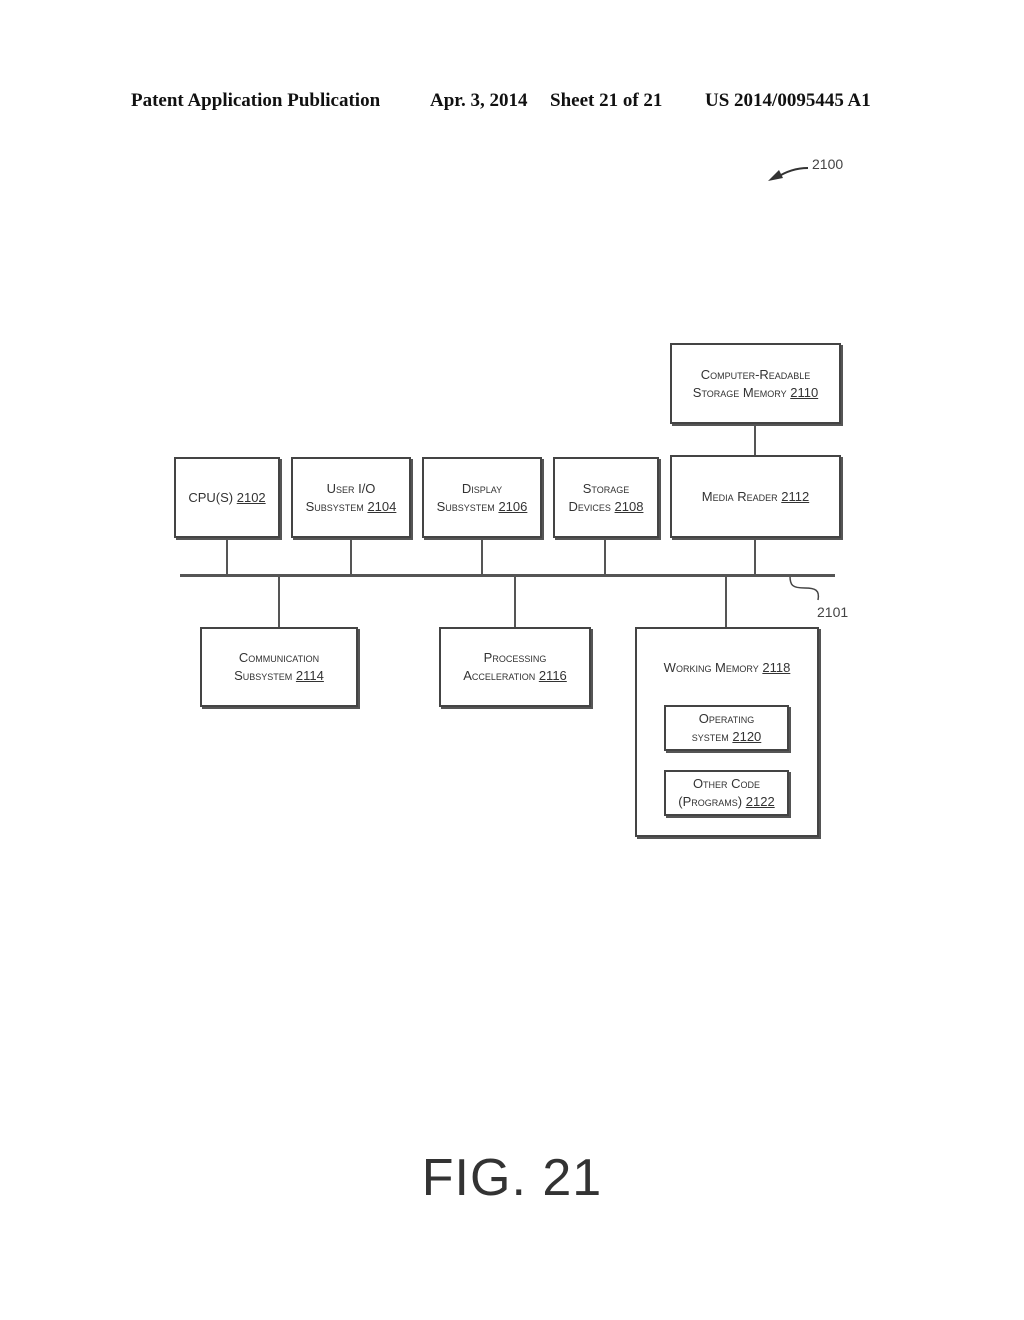  Describe the element at coordinates (515, 667) in the screenshot. I see `processing-box: Processing Acceleration 2116` at that location.